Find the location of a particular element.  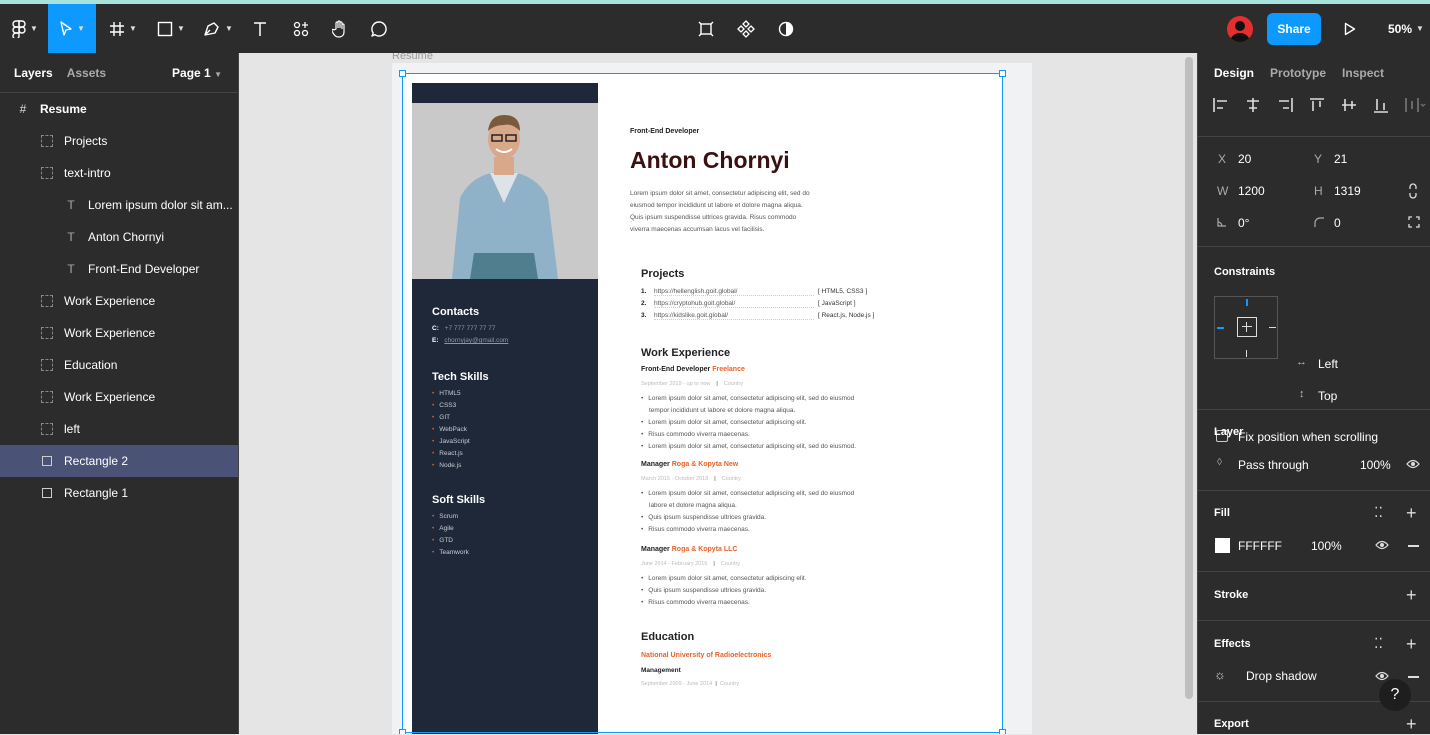

layer-row: Rectangle 1 is located at coordinates (119, 493).